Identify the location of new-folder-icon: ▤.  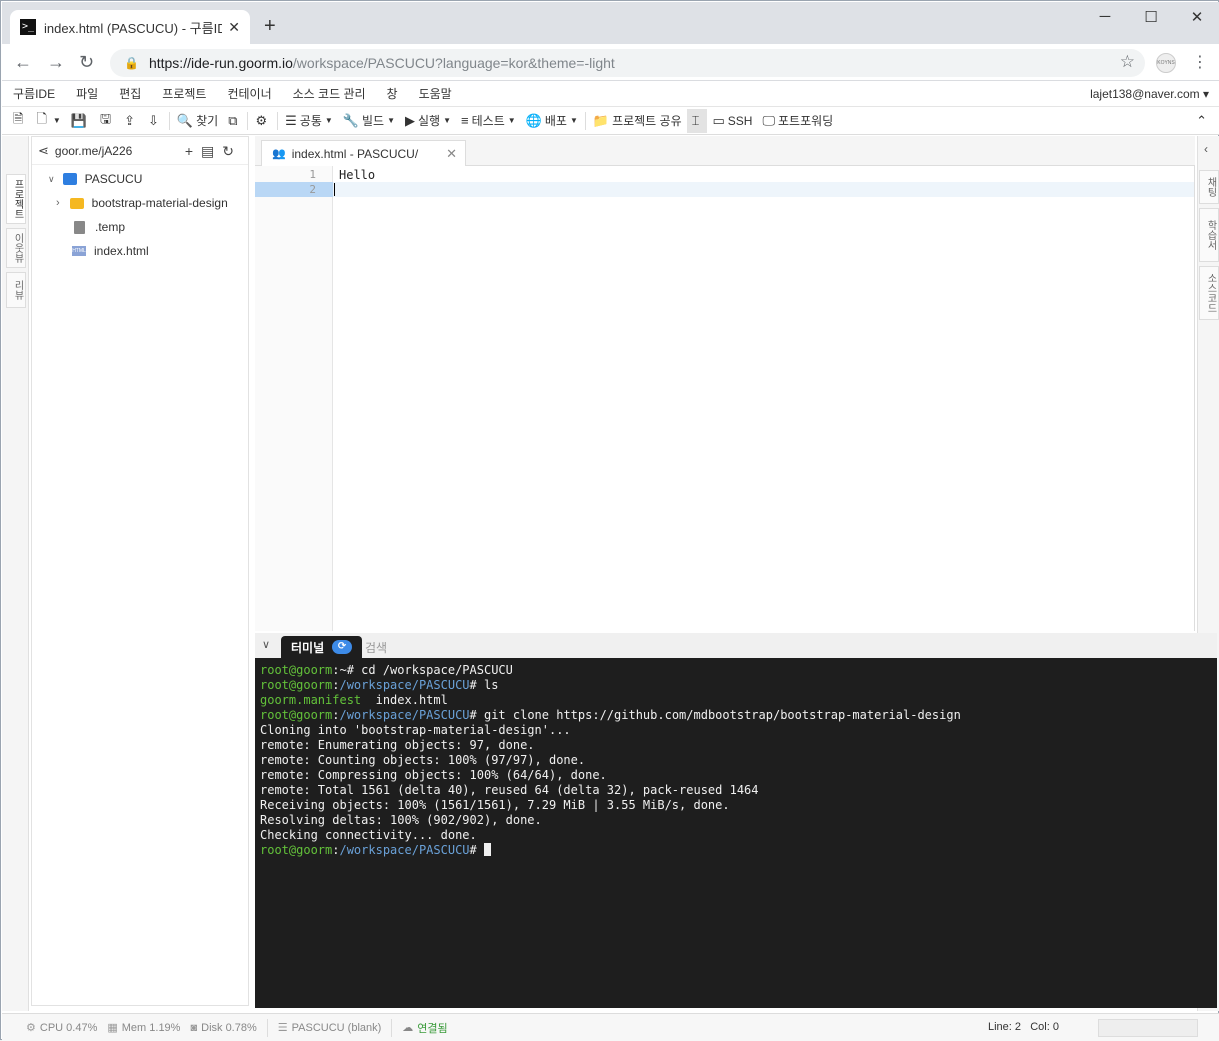
(211, 151).